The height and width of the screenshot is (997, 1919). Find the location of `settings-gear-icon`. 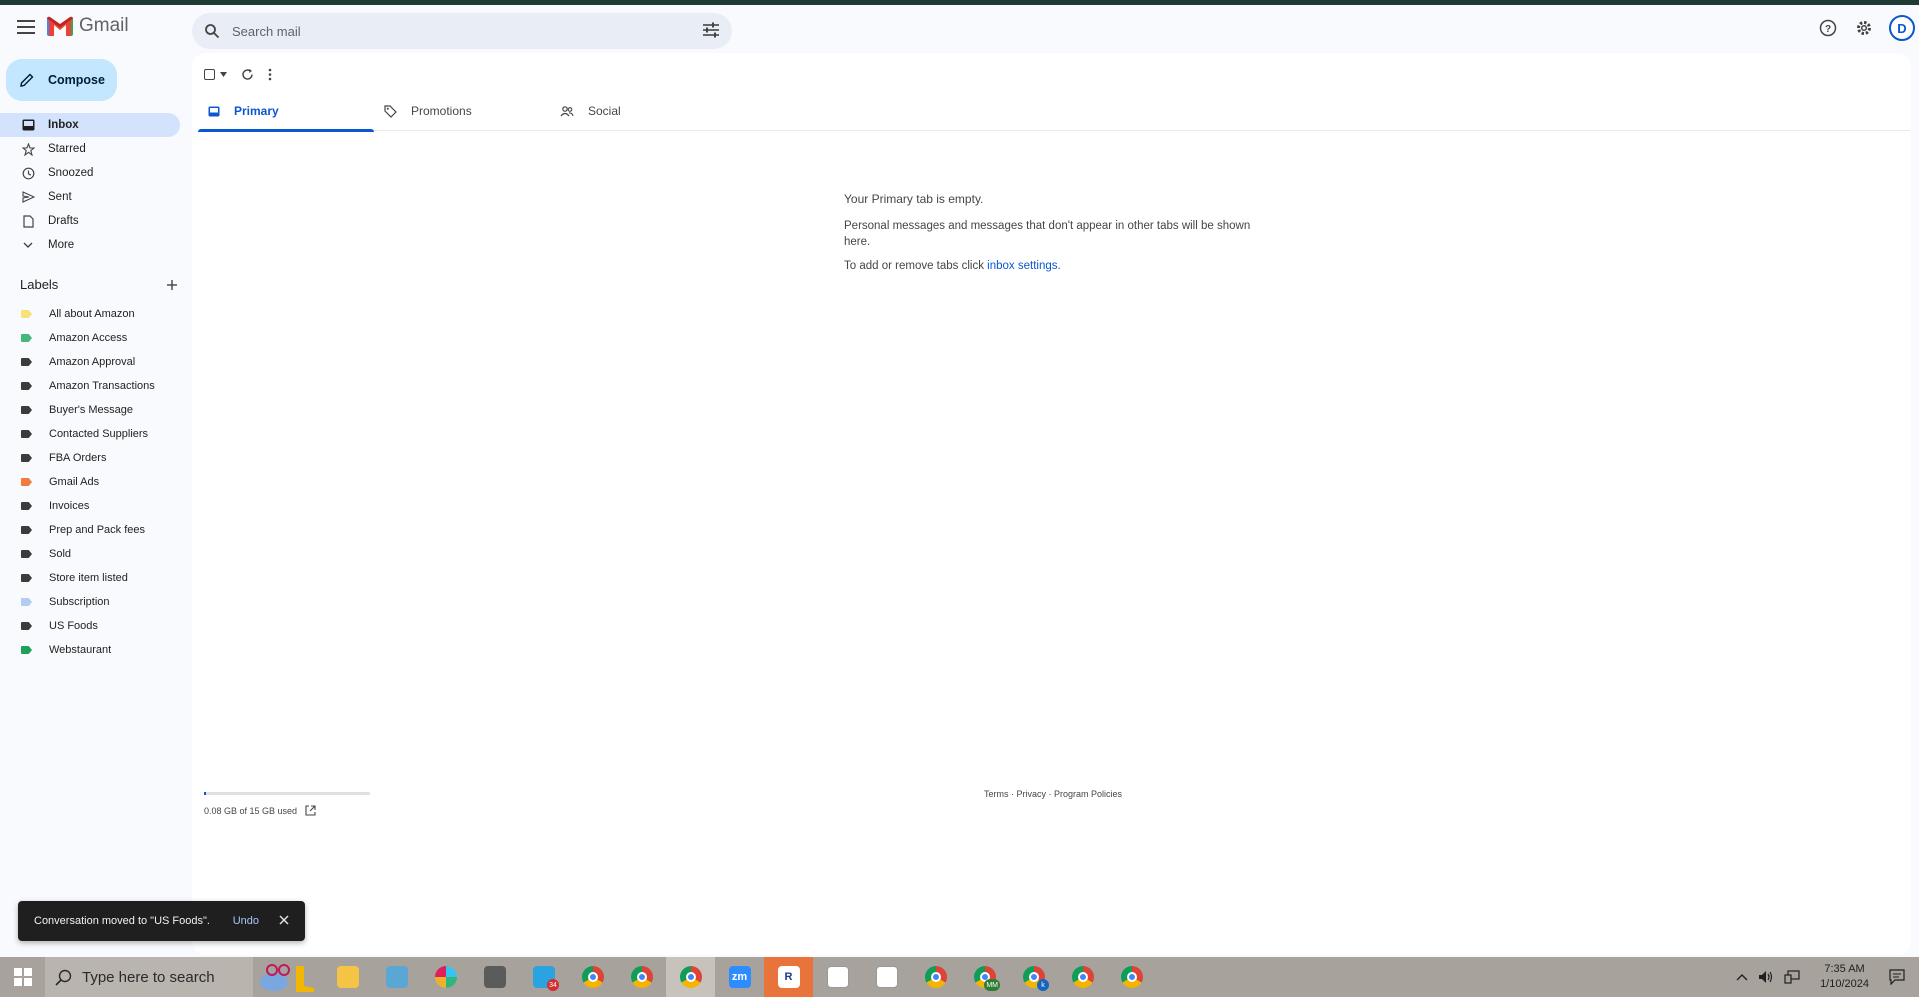

settings-gear-icon is located at coordinates (1864, 28).